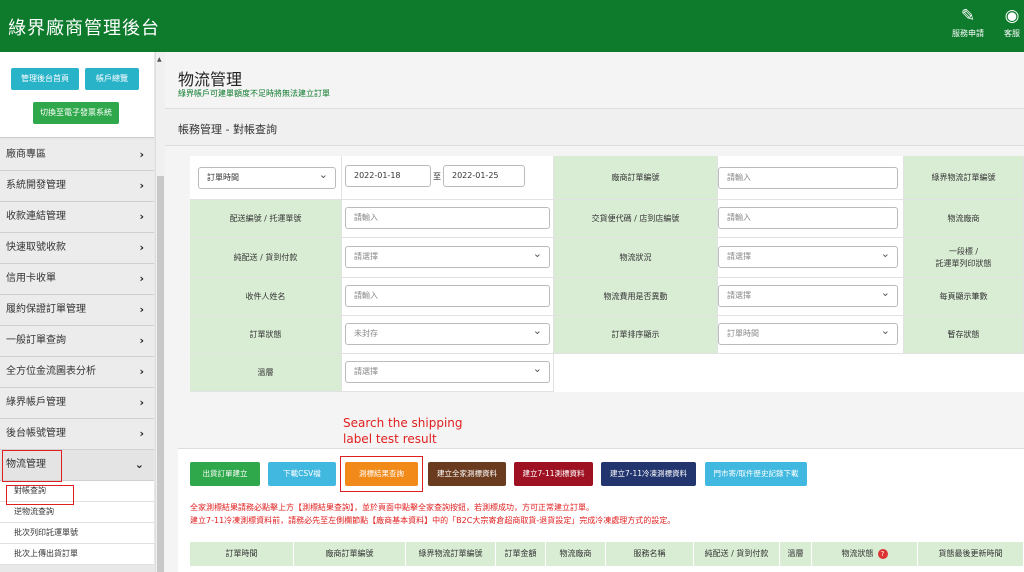 This screenshot has height=572, width=1024. Describe the element at coordinates (266, 335) in the screenshot. I see `label-order-status: 訂單狀態` at that location.